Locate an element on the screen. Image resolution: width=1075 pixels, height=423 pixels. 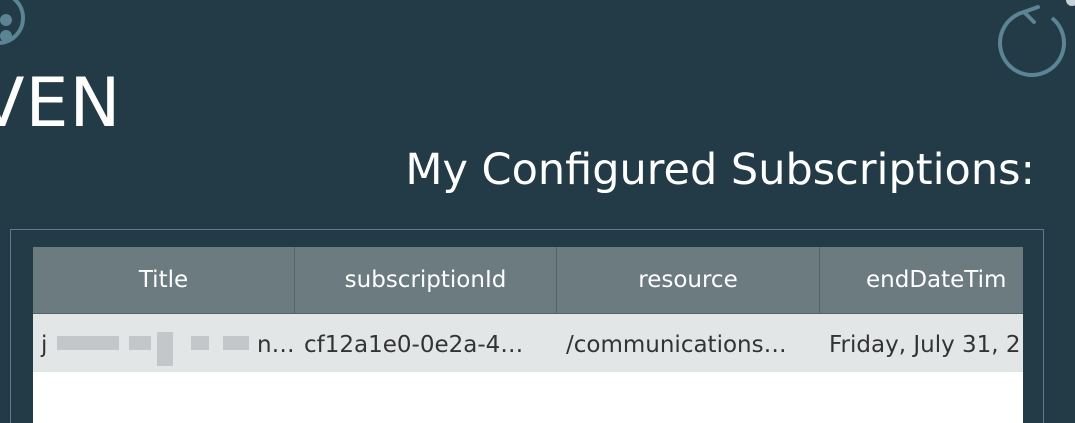
table-header-row: Title subscriptionId resource endDateTim is located at coordinates (528, 280).